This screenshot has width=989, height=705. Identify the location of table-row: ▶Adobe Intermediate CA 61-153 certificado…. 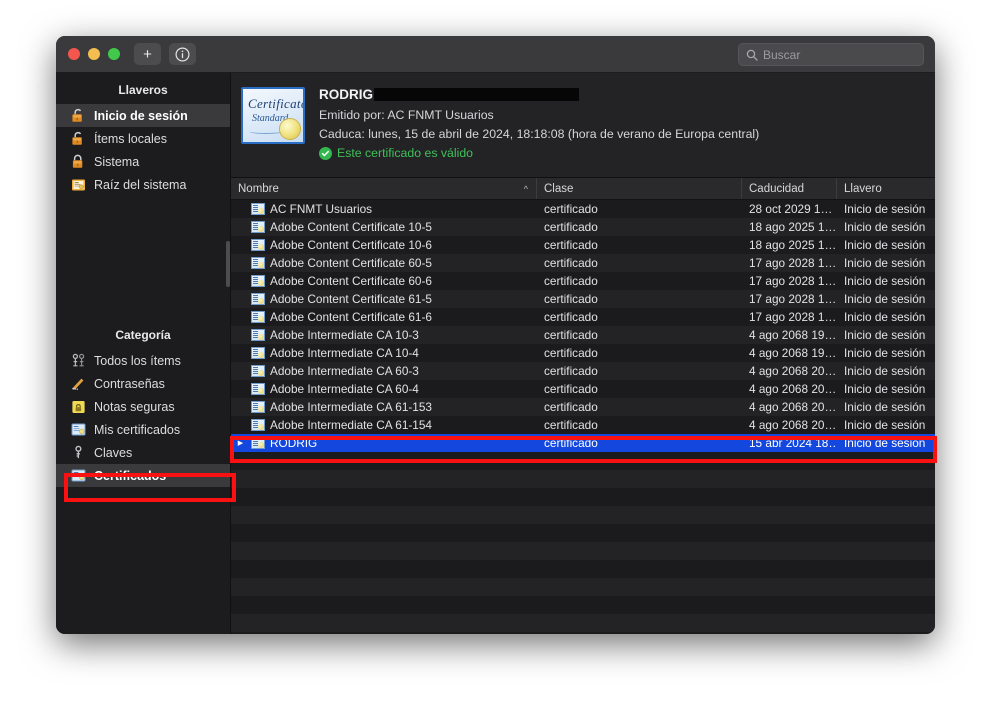
(583, 407).